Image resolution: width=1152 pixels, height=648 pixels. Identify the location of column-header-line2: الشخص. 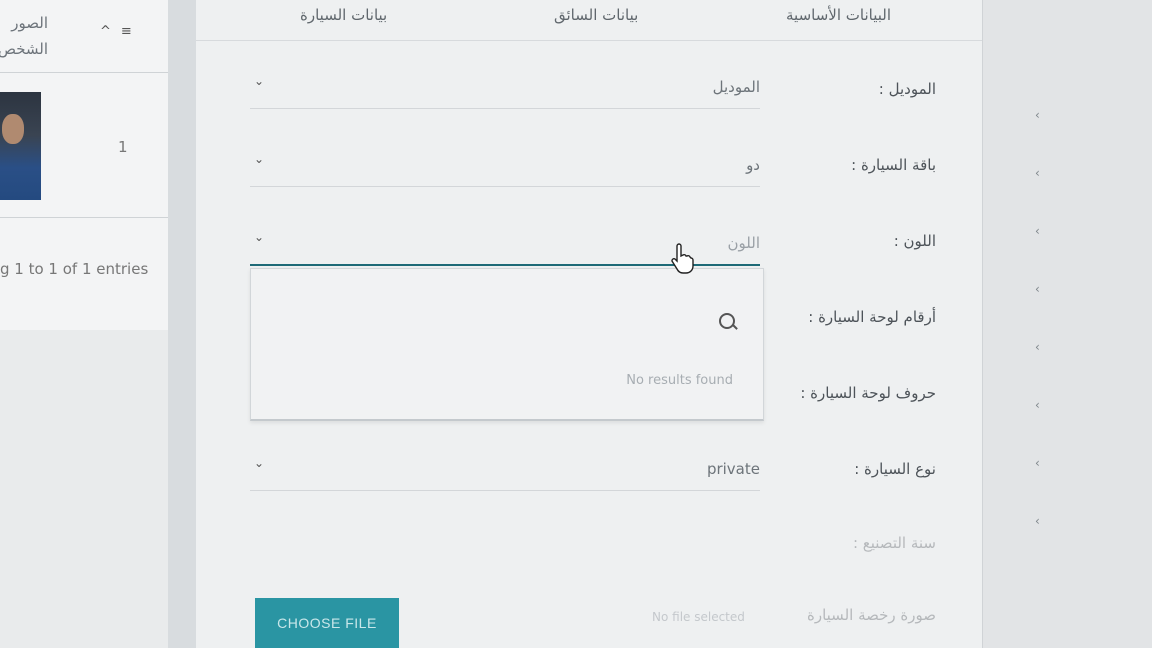
(24, 49).